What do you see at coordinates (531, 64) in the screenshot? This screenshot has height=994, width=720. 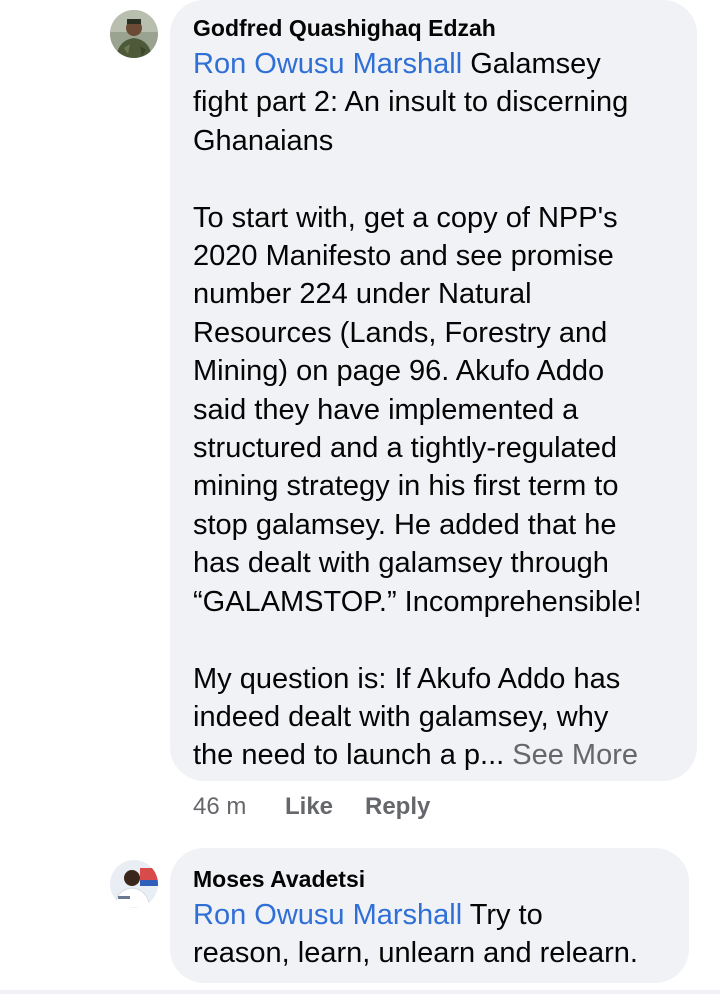 I see `comment-text-first-line: Galamsey` at bounding box center [531, 64].